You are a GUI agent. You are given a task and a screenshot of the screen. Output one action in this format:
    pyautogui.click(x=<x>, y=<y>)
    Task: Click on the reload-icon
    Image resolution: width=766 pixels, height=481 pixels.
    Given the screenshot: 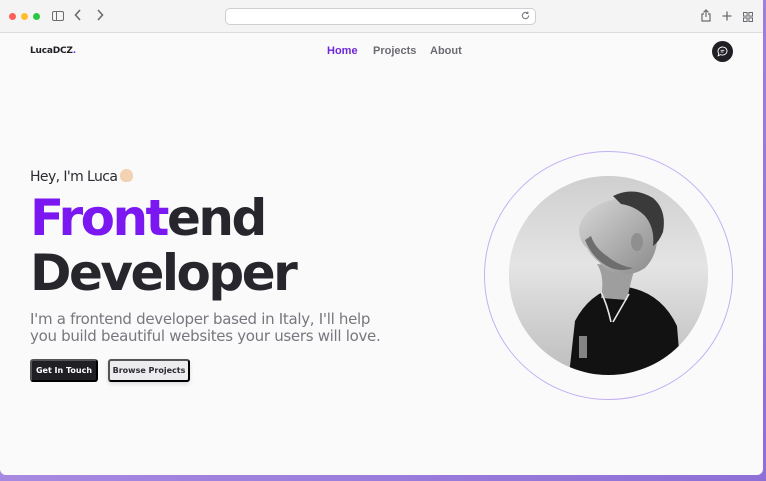 What is the action you would take?
    pyautogui.click(x=525, y=17)
    